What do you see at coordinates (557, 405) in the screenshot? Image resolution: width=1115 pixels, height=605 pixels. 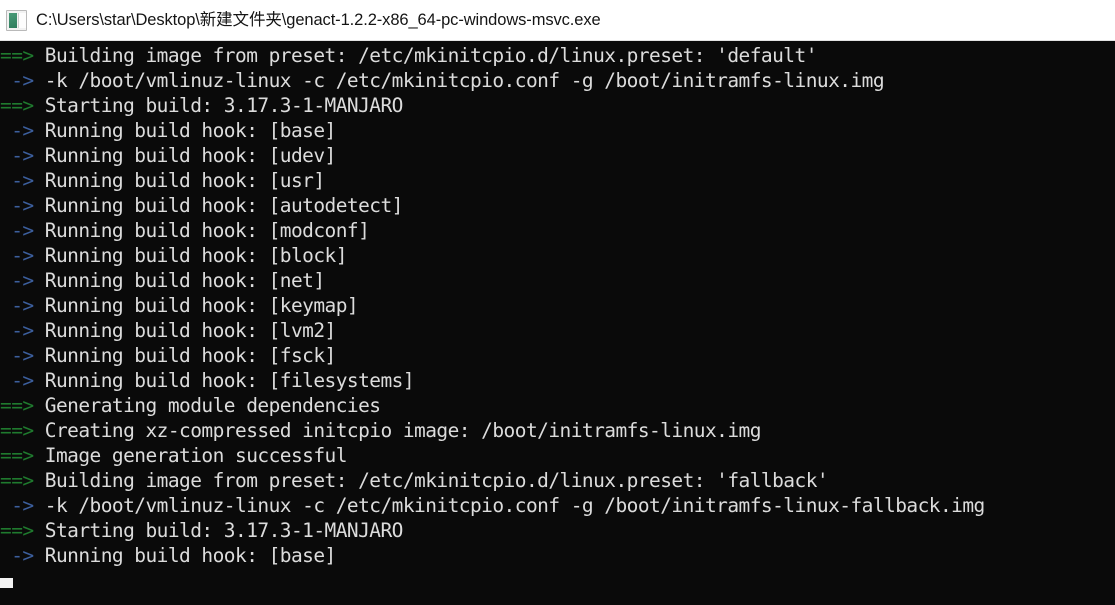 I see `terminal-line: ==> Generating module dependencies` at bounding box center [557, 405].